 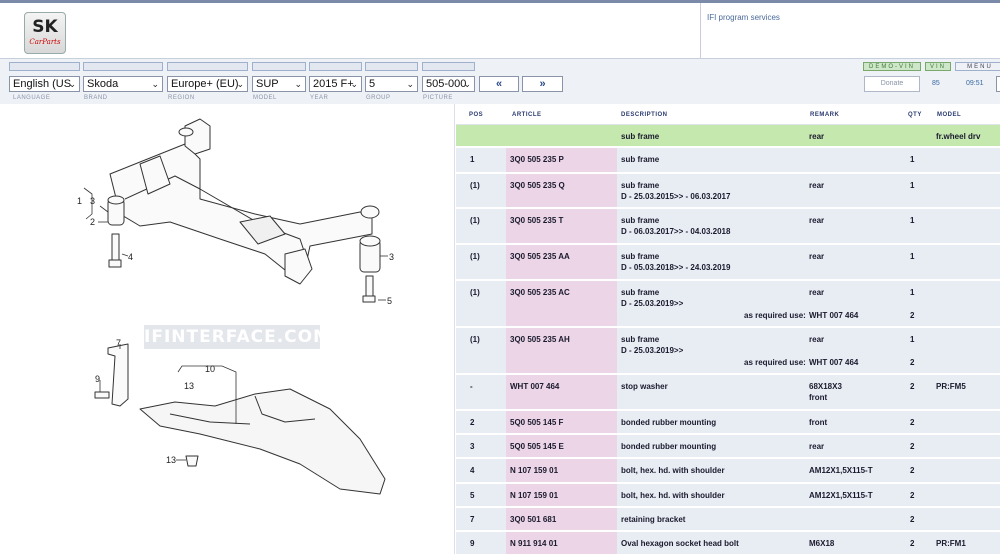 I want to click on article-cell: 3Q0 505 235 AC, so click(x=540, y=293).